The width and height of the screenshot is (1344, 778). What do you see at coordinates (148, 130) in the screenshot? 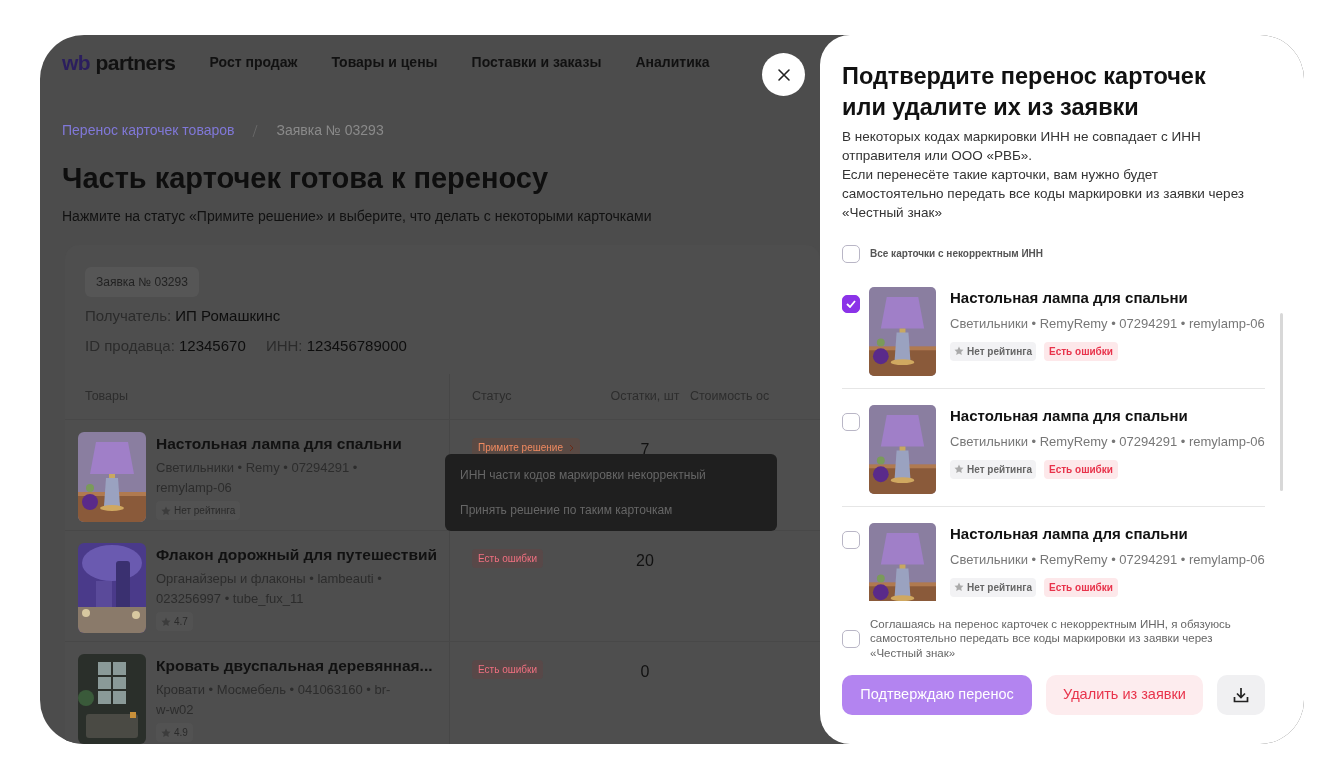
I see `breadcrumb-link: Перенос карточек товаров` at bounding box center [148, 130].